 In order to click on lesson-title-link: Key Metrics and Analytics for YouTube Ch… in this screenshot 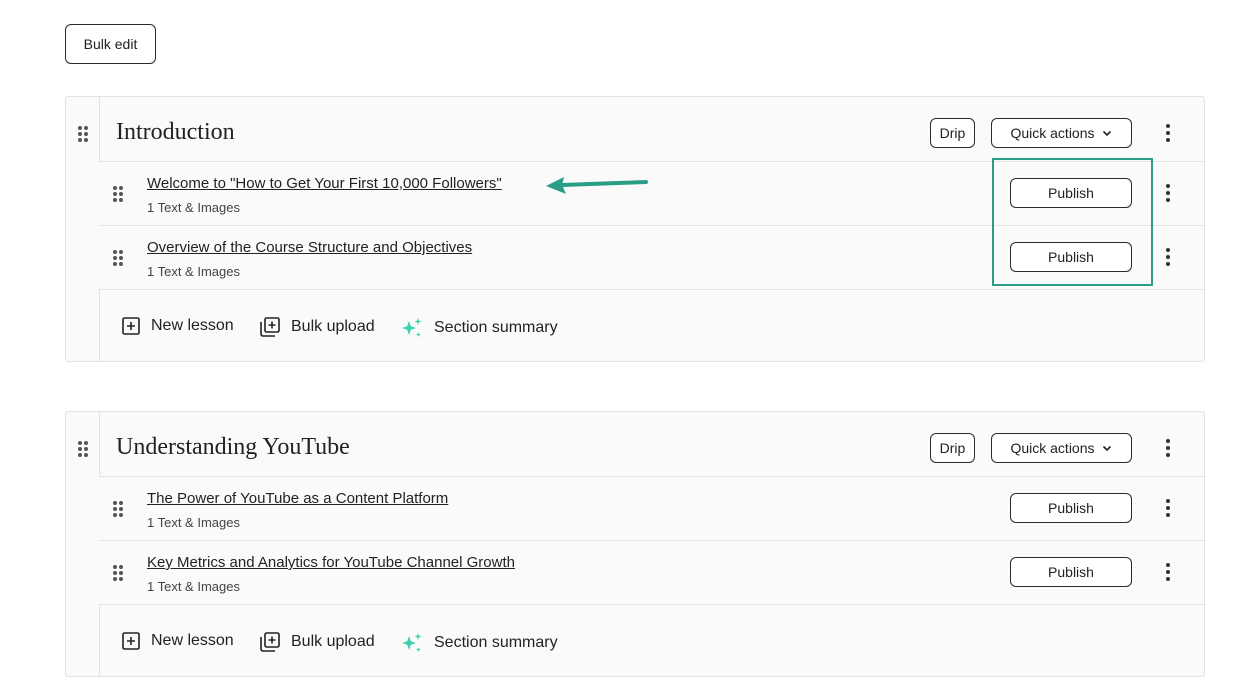, I will do `click(331, 562)`.